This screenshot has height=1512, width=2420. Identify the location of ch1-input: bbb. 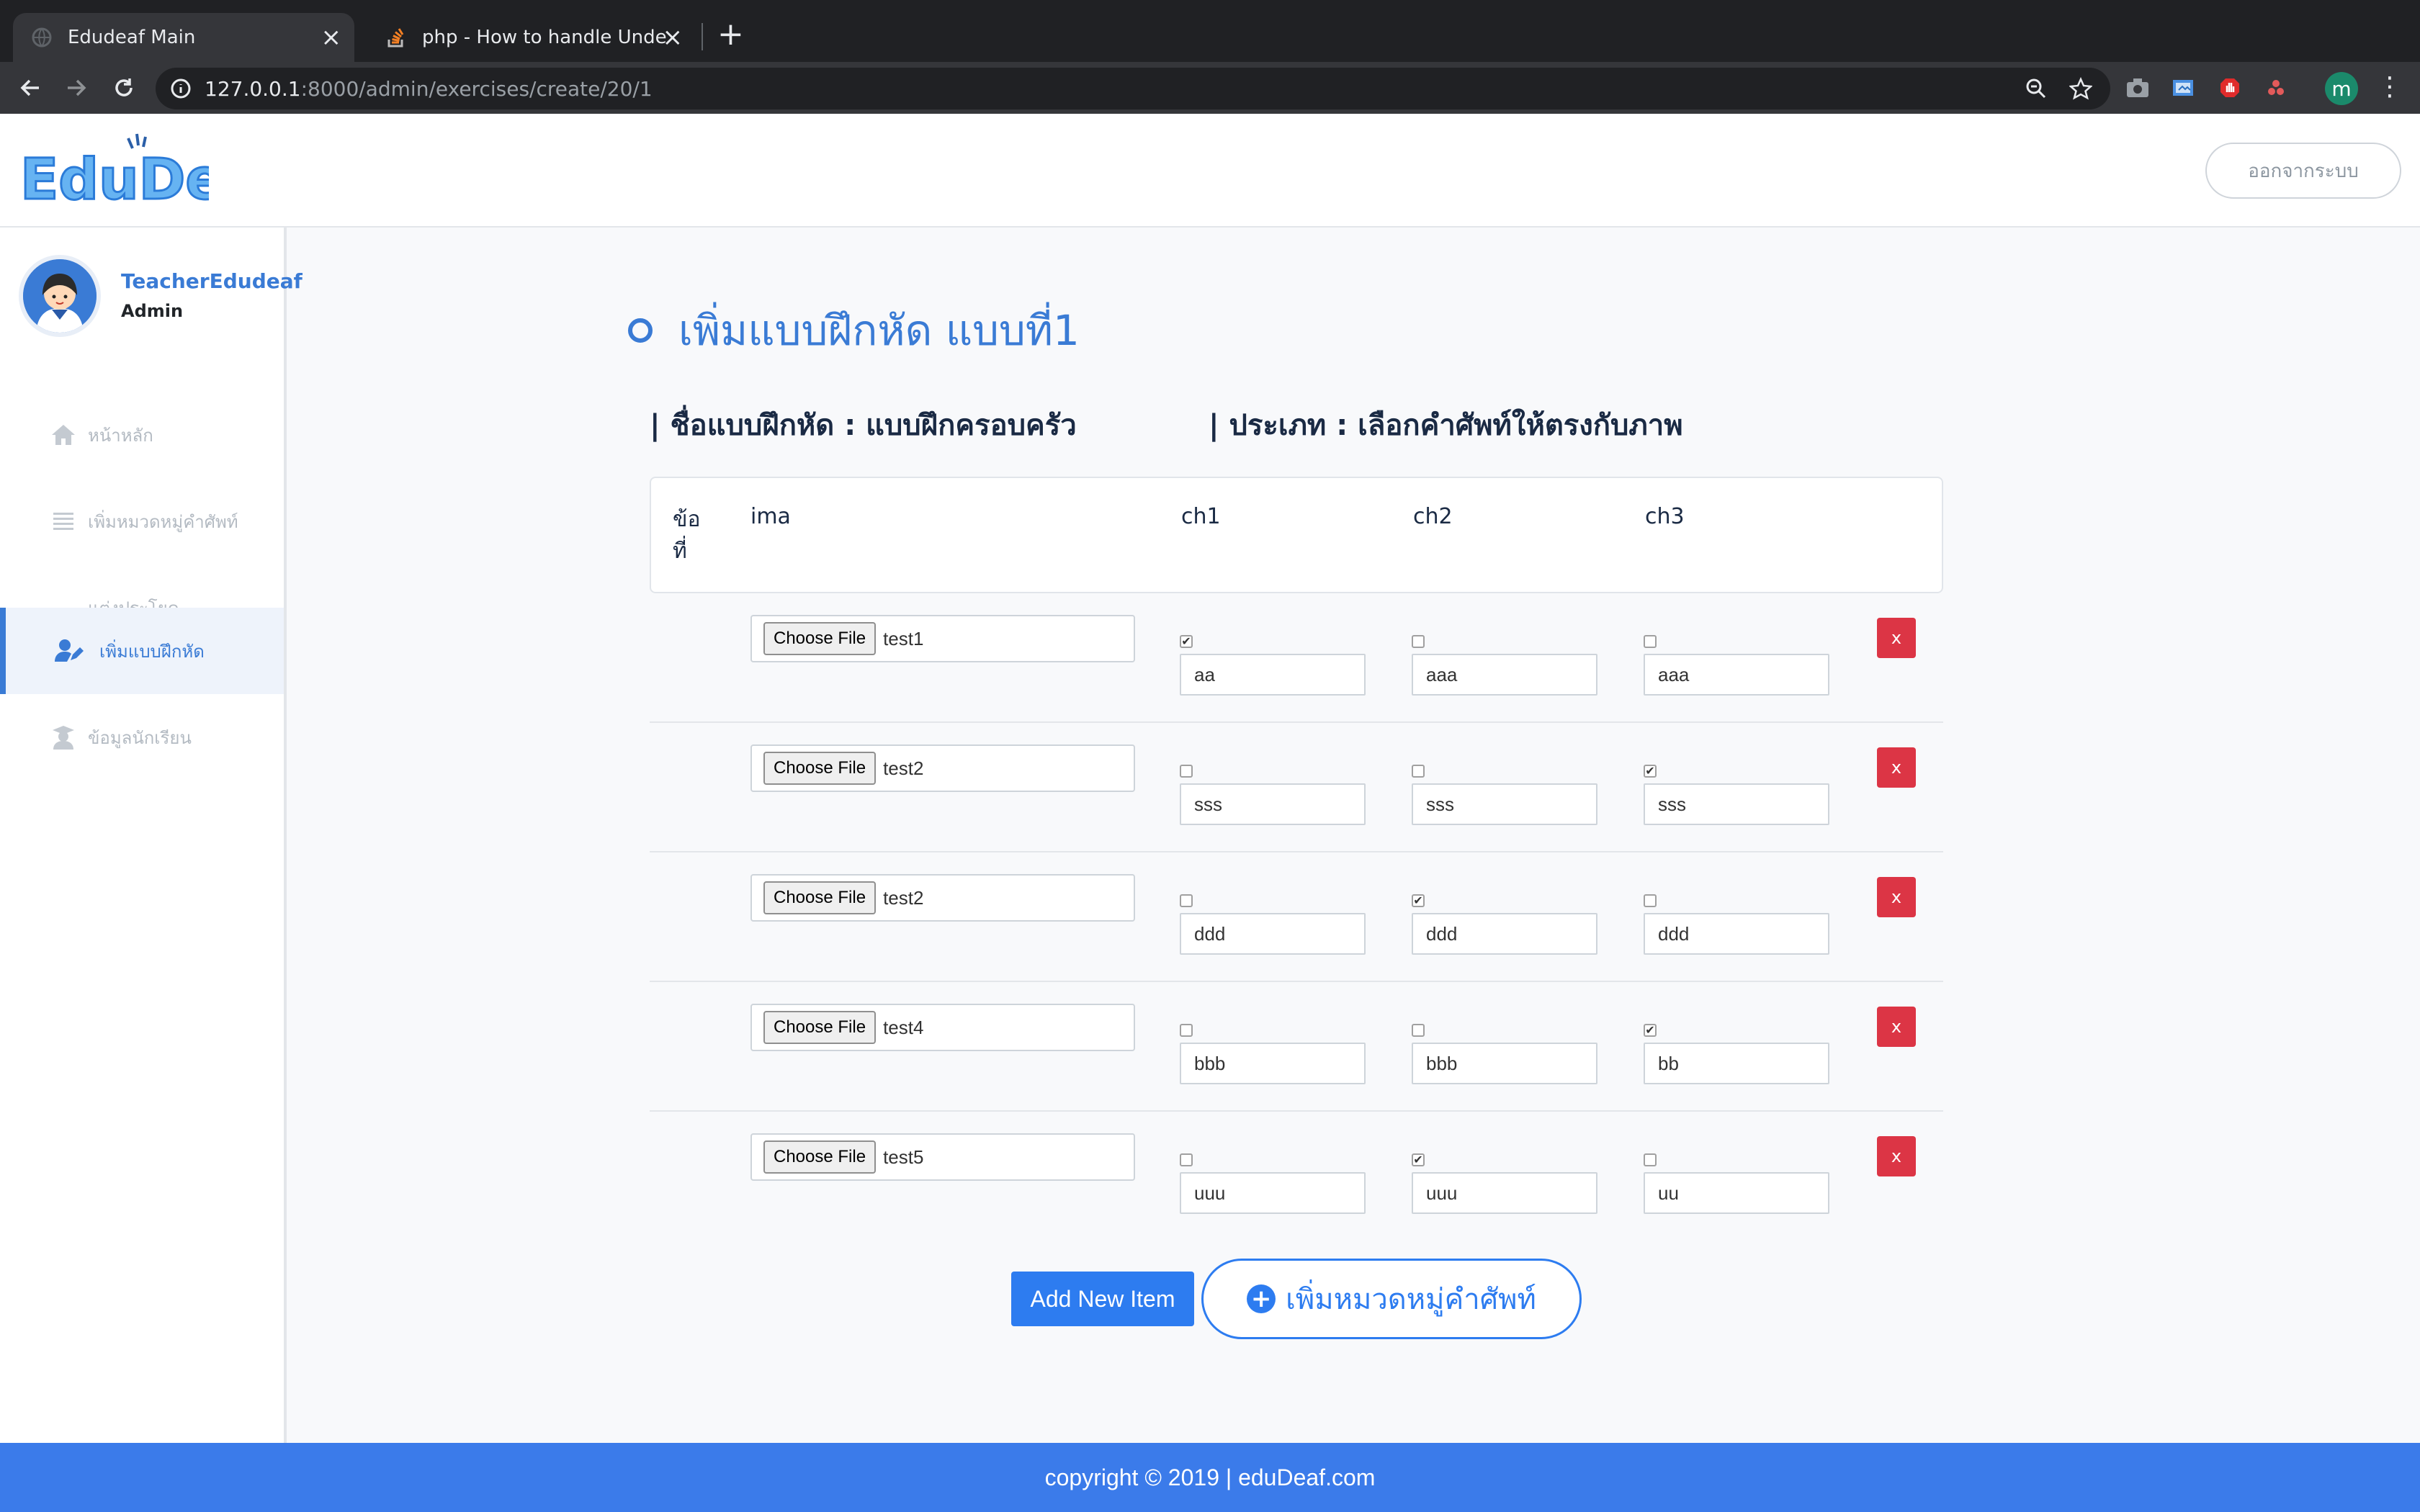
(1273, 1063).